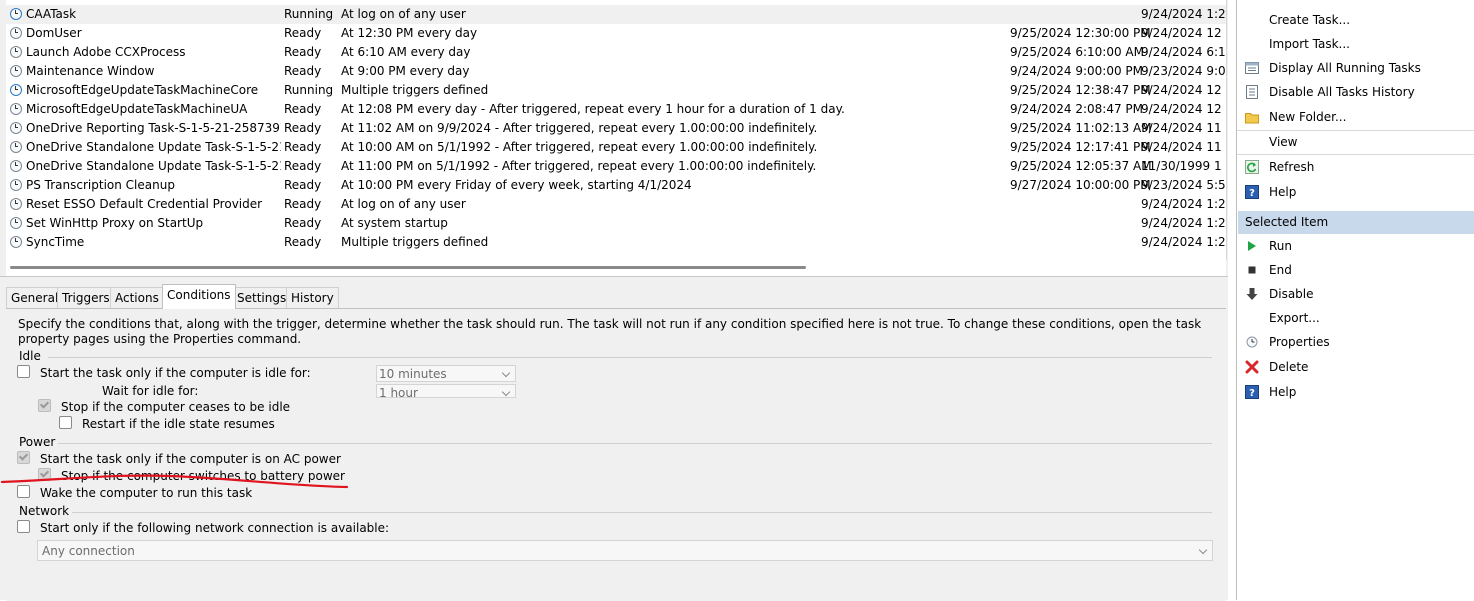  I want to click on tab-actions: Actions, so click(137, 297).